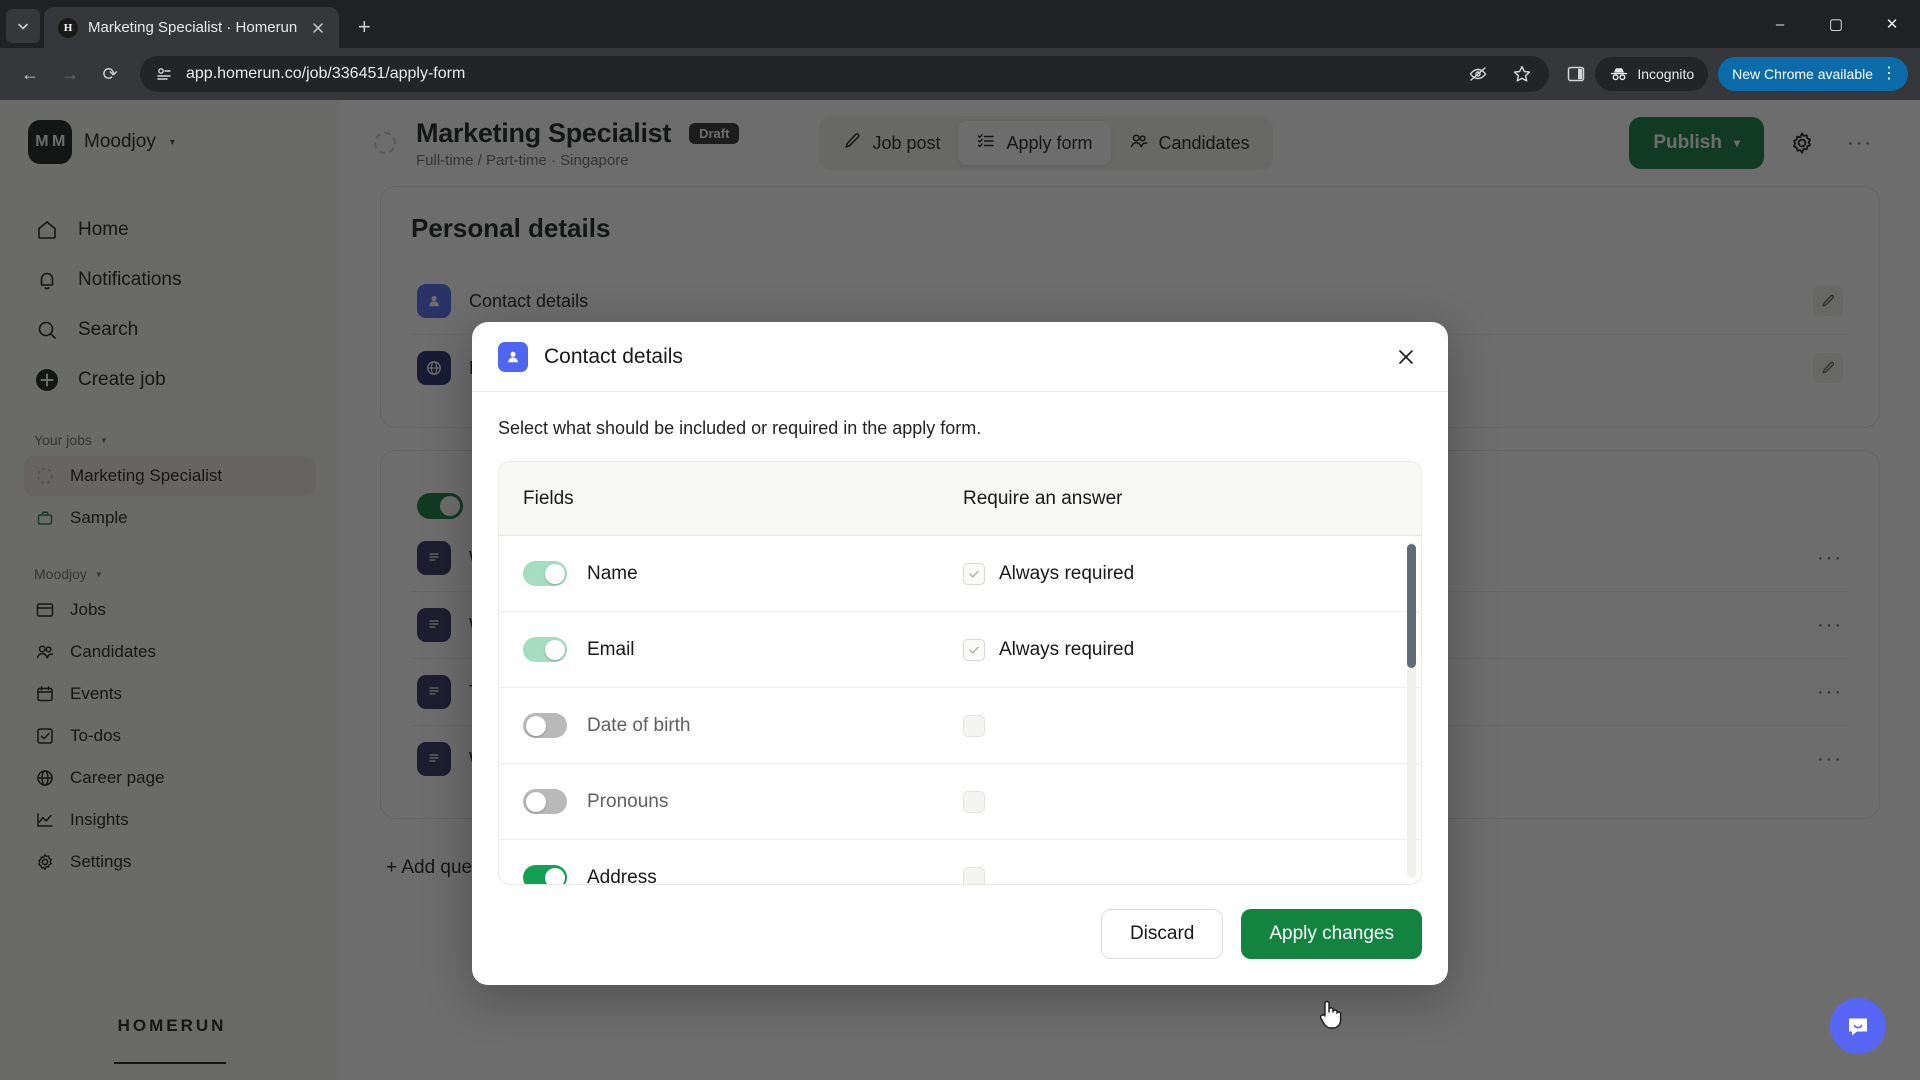 Image resolution: width=1920 pixels, height=1080 pixels. What do you see at coordinates (960, 499) in the screenshot?
I see `table-header-row: Fields Require an answer` at bounding box center [960, 499].